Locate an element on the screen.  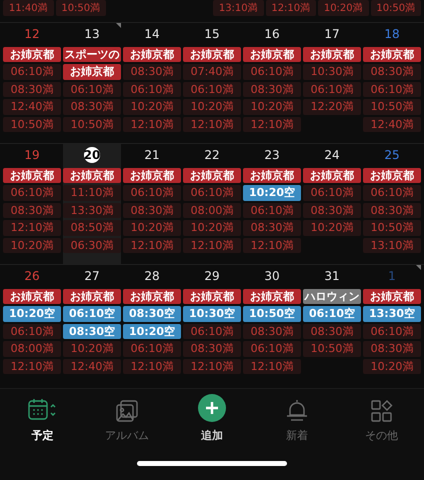
time-slot: 11:10満 is located at coordinates (92, 192).